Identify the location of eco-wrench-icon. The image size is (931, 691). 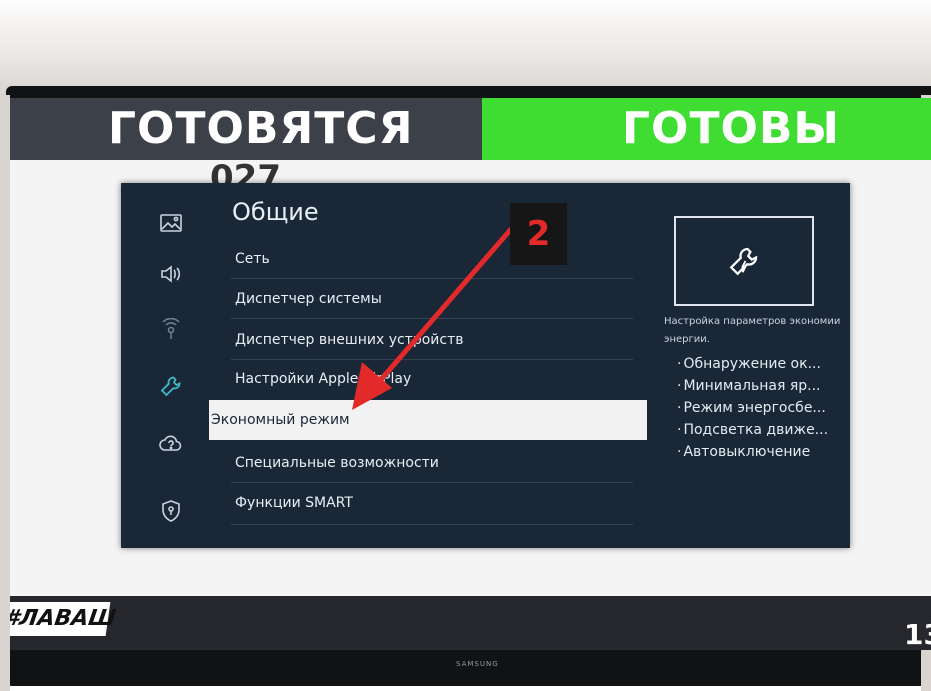
(743, 261).